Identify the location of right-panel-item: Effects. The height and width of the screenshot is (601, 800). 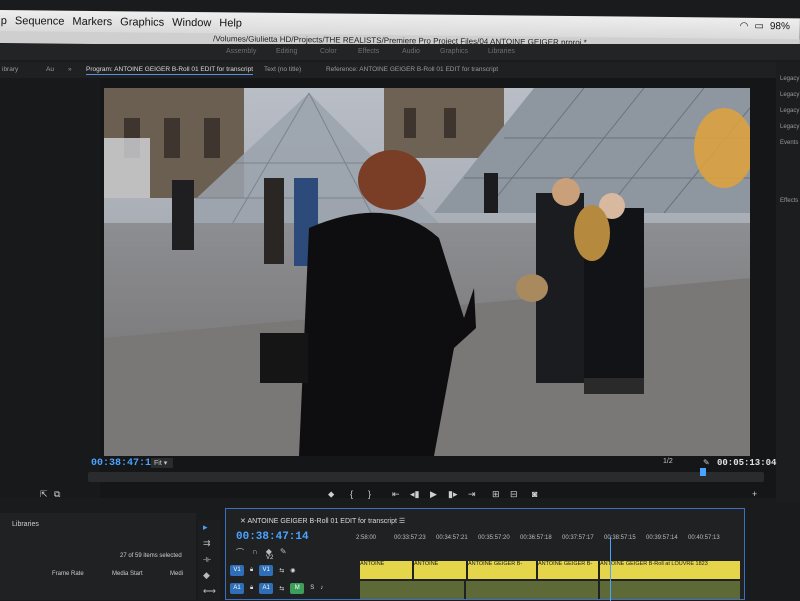
(789, 201).